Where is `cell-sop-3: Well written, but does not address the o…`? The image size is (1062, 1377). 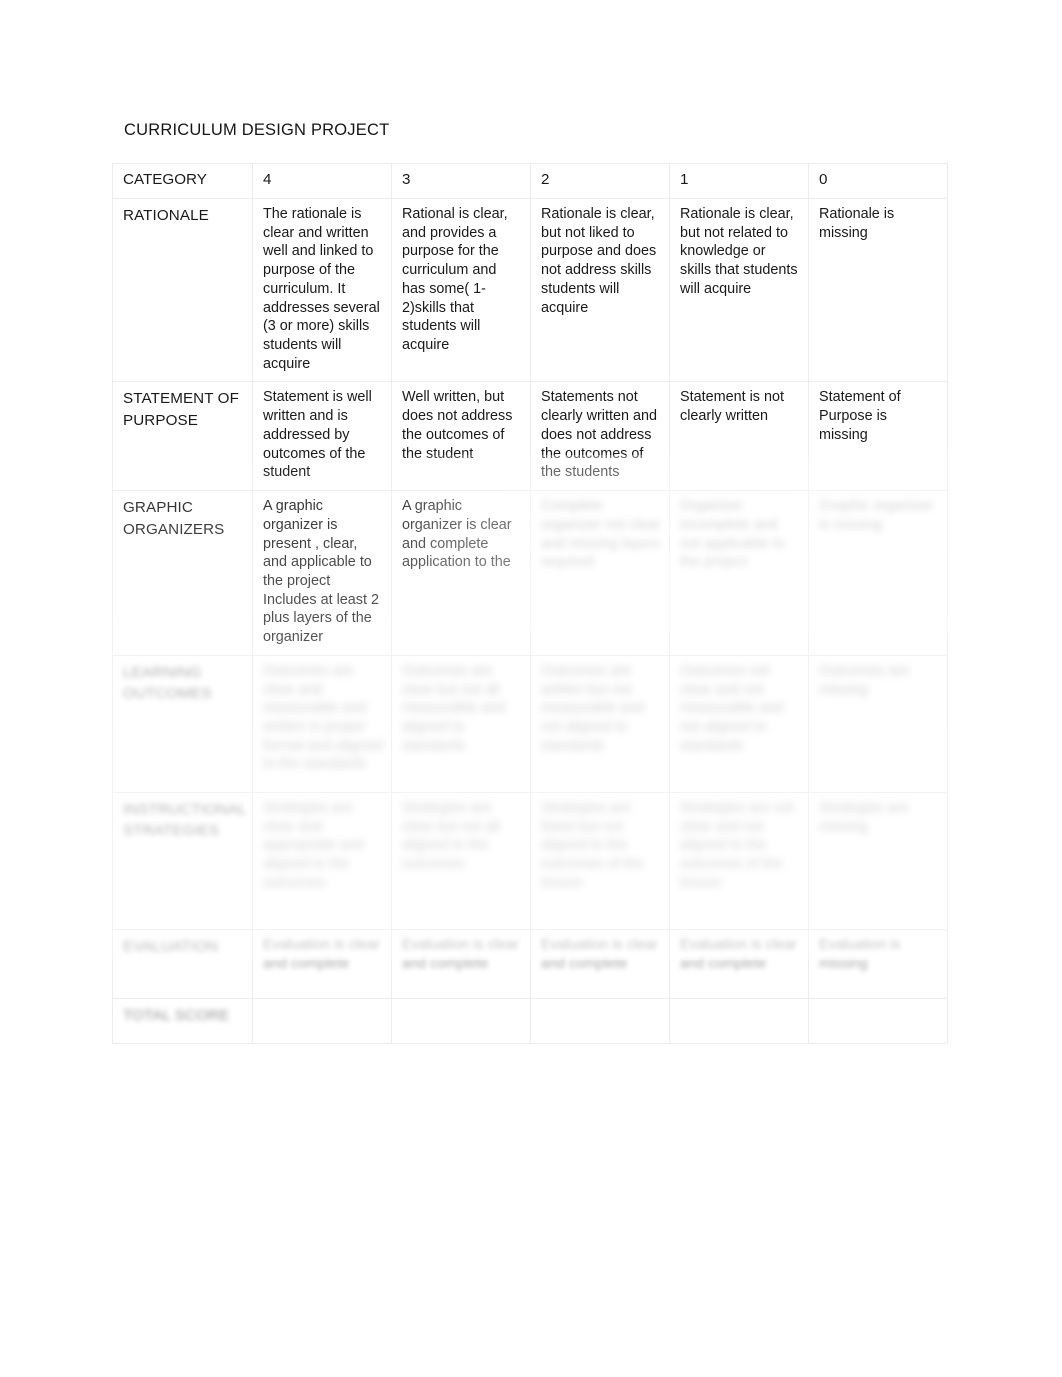
cell-sop-3: Well written, but does not address the o… is located at coordinates (461, 436).